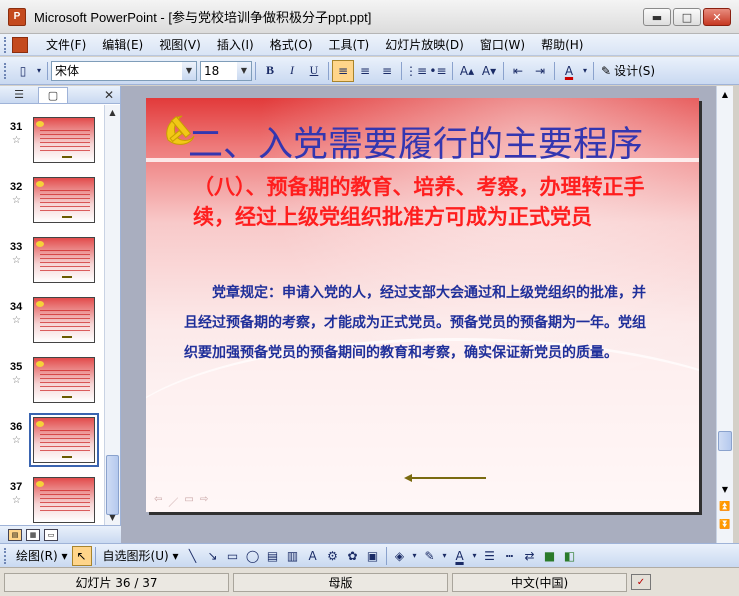 This screenshot has width=739, height=596. I want to click on font-name-combo: 宋体 ▼, so click(124, 70).